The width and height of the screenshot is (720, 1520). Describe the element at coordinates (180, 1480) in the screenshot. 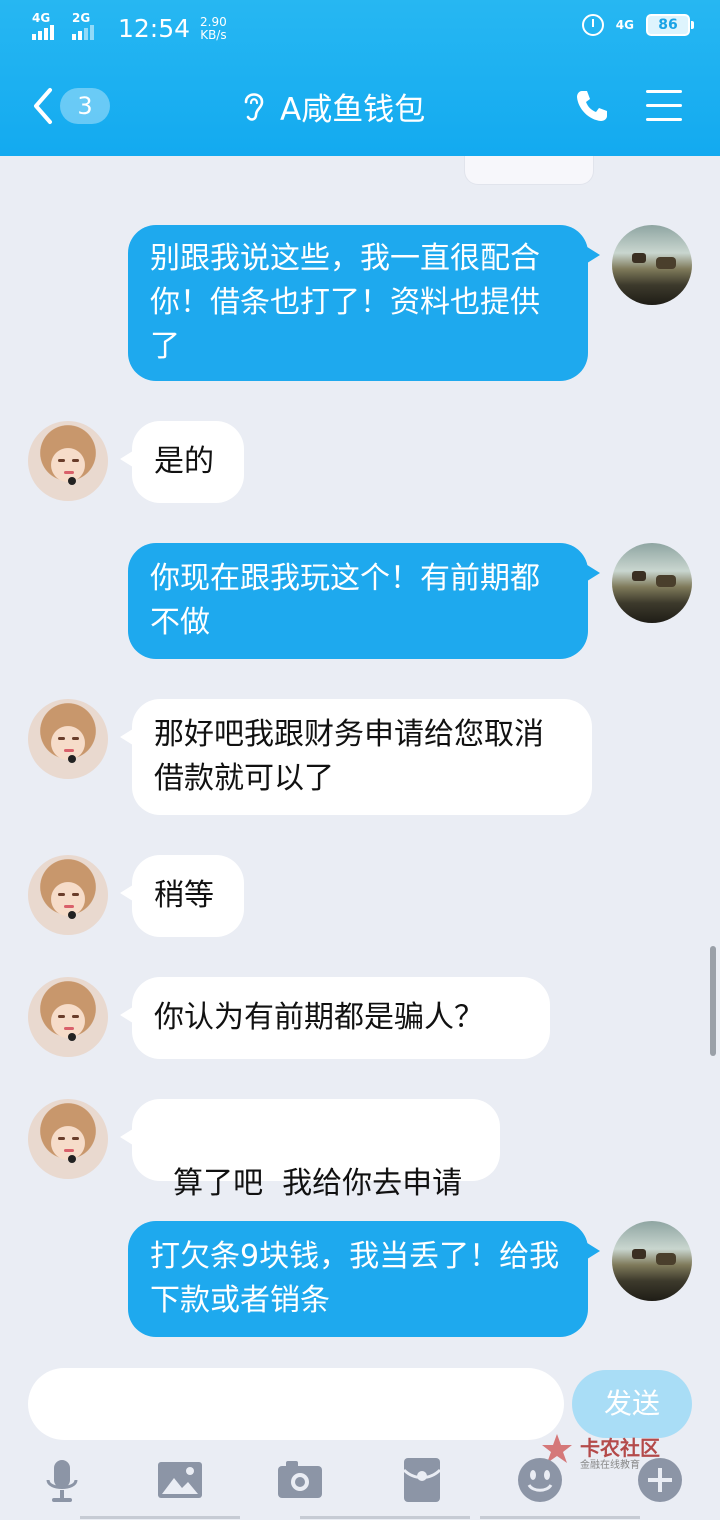

I see `image-icon` at that location.